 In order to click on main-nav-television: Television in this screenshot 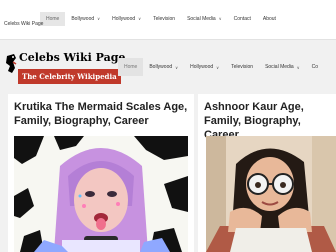, I will do `click(242, 67)`.